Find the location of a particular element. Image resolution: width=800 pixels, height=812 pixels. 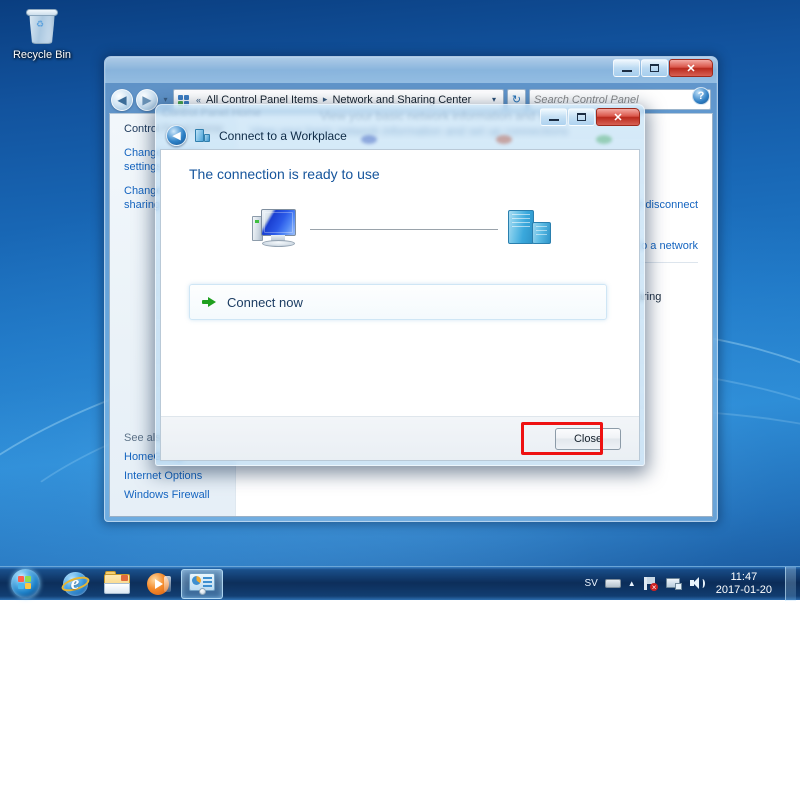

connect-now-command-link: Connect now is located at coordinates (398, 302).